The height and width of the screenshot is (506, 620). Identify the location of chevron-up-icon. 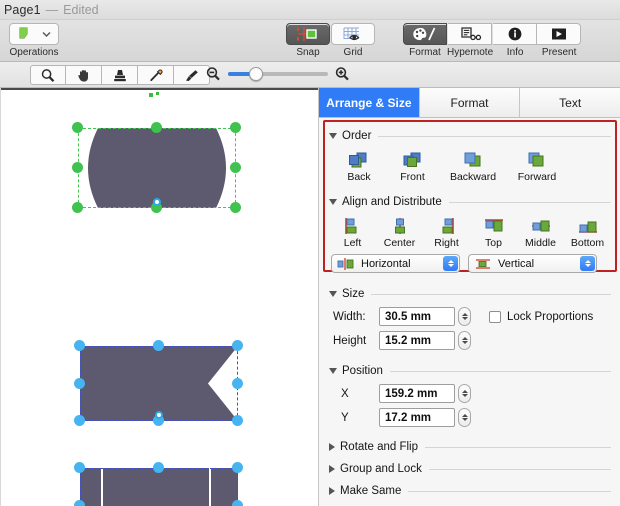
(450, 261).